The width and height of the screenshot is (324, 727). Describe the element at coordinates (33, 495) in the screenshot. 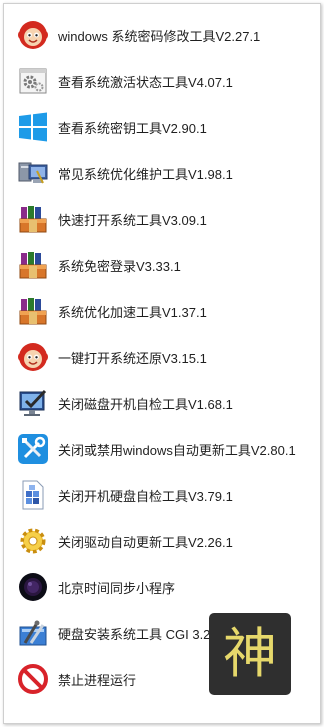

I see `document-blocks-icon` at that location.